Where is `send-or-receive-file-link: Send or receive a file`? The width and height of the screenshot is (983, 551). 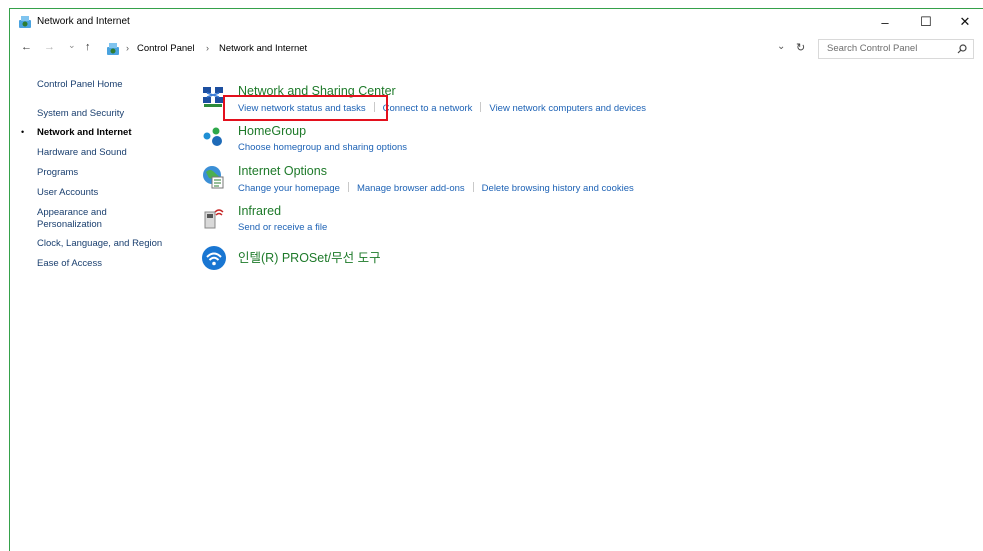
send-or-receive-file-link: Send or receive a file is located at coordinates (282, 227).